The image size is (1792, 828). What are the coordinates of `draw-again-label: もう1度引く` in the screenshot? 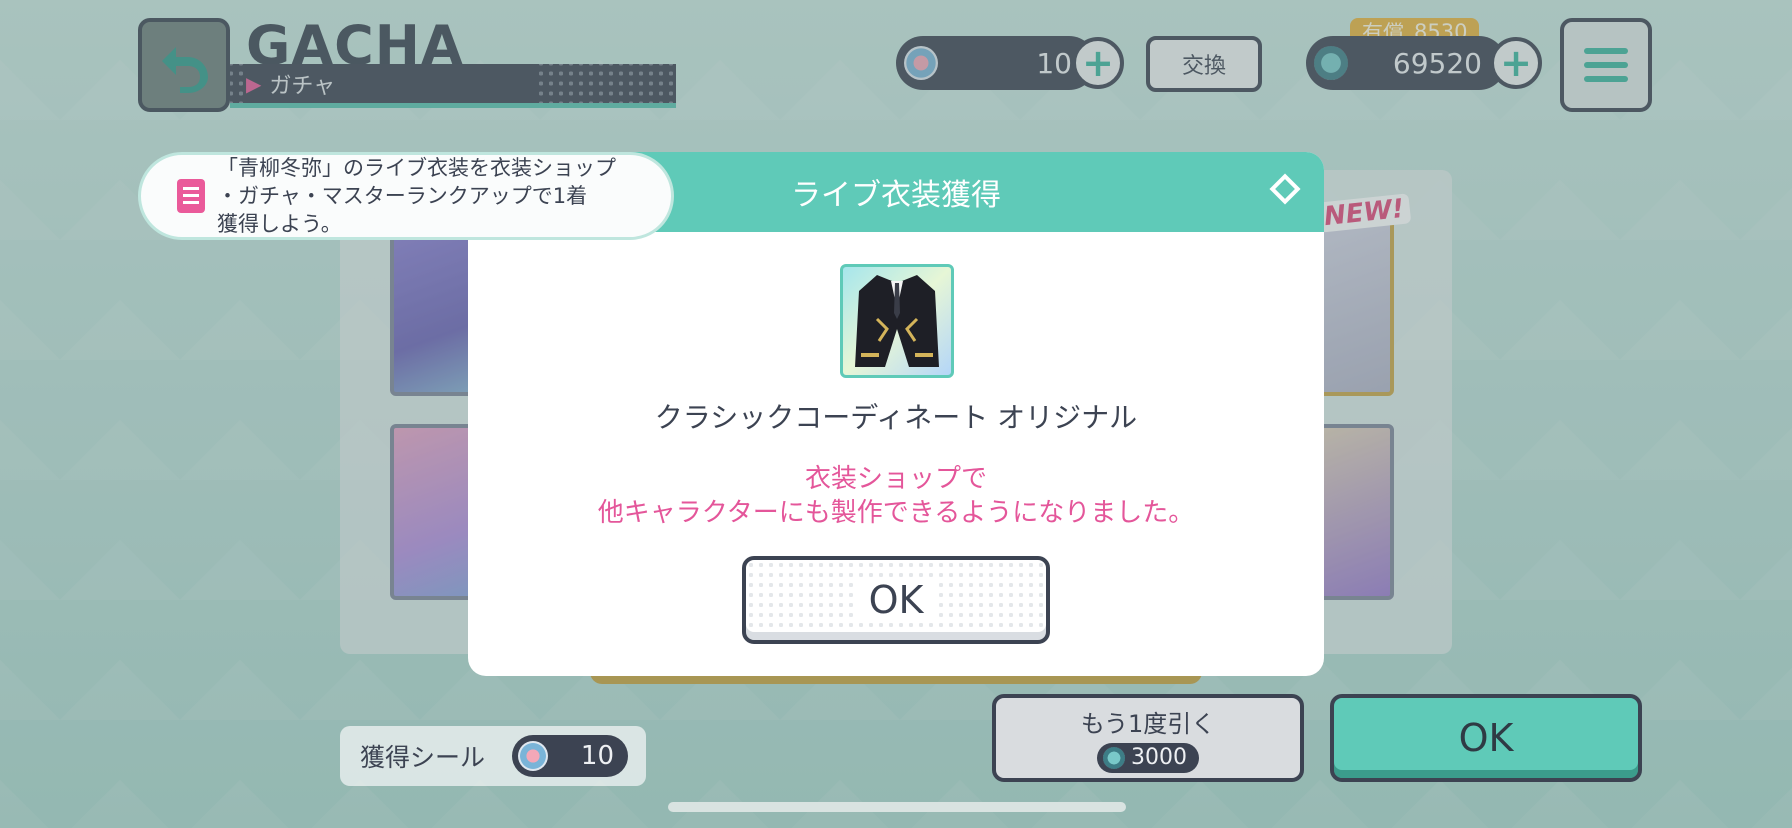 It's located at (1148, 723).